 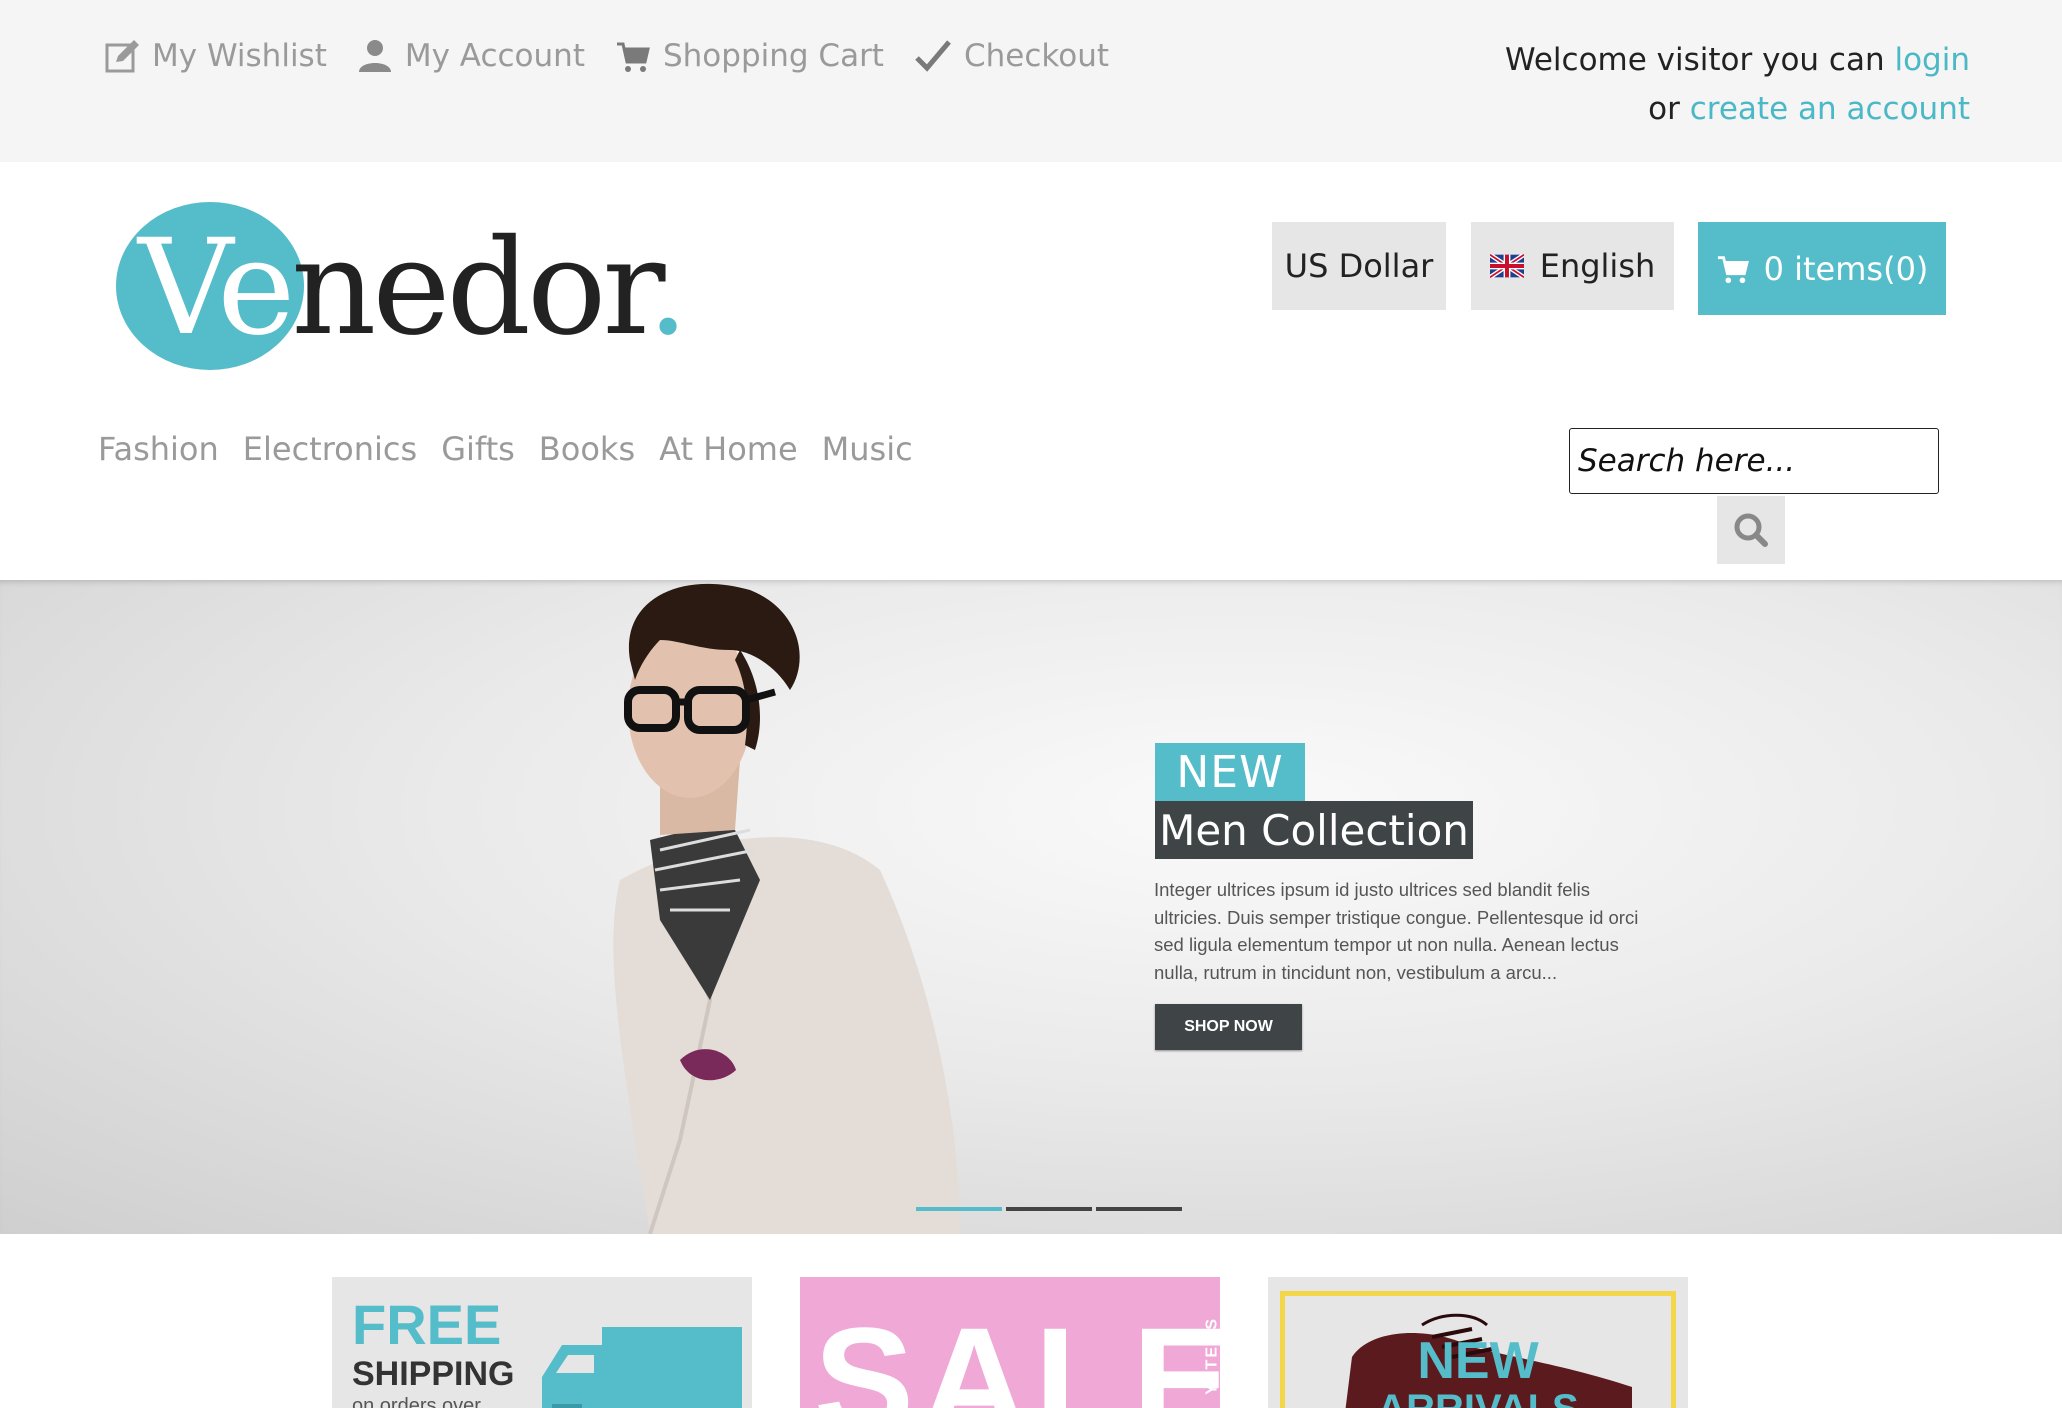 What do you see at coordinates (933, 56) in the screenshot?
I see `checkmark-icon` at bounding box center [933, 56].